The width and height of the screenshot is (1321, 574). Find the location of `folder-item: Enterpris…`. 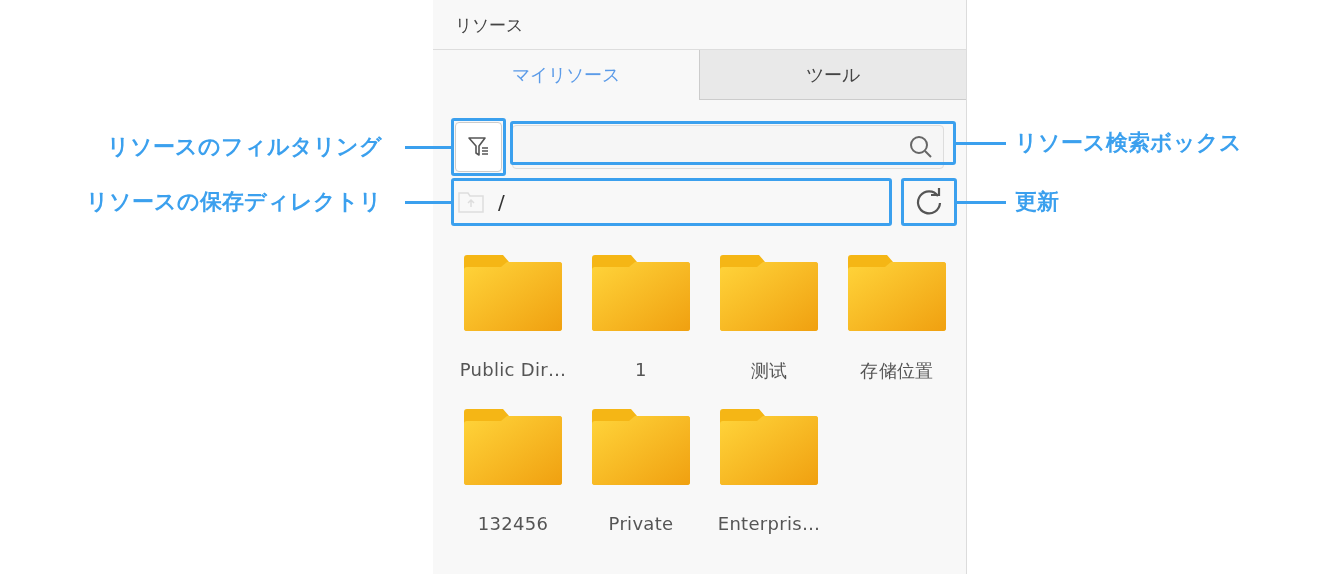

folder-item: Enterpris… is located at coordinates (769, 471).